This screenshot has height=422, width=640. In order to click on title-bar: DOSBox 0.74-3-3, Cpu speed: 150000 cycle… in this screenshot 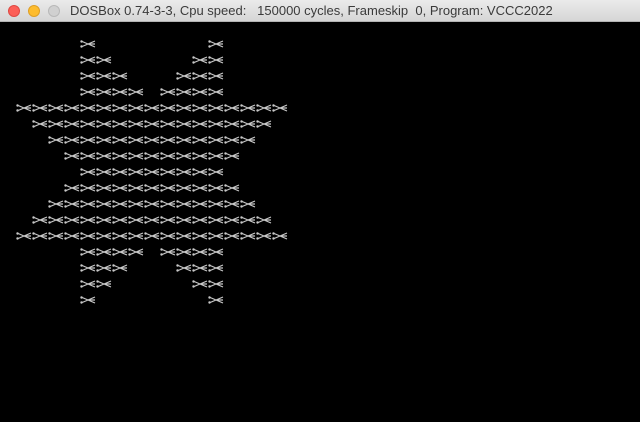, I will do `click(320, 11)`.